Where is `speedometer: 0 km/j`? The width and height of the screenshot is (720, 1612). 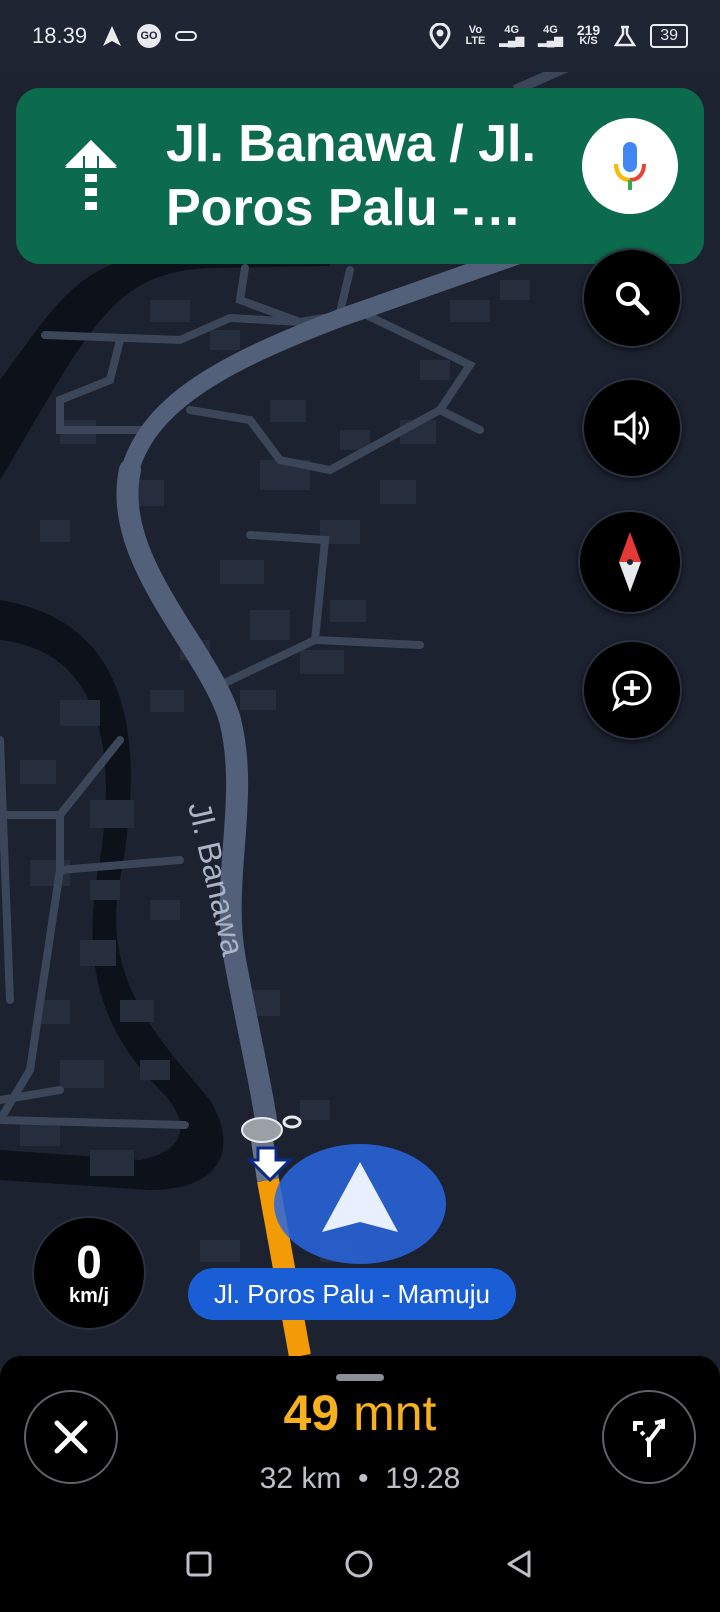
speedometer: 0 km/j is located at coordinates (89, 1273).